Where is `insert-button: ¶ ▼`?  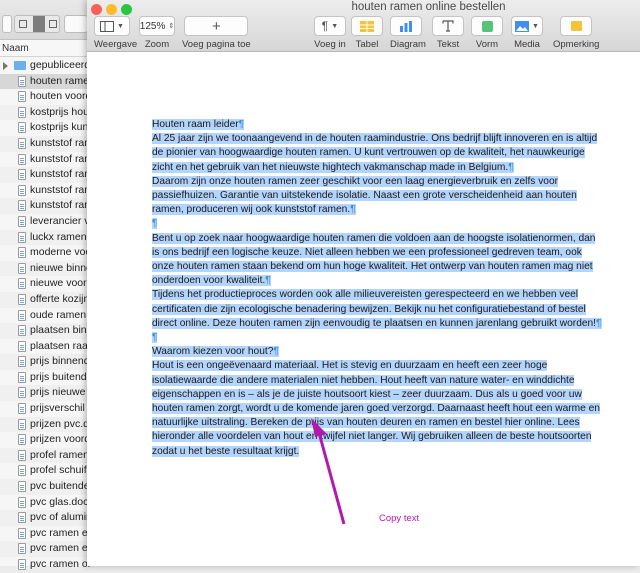 insert-button: ¶ ▼ is located at coordinates (330, 26).